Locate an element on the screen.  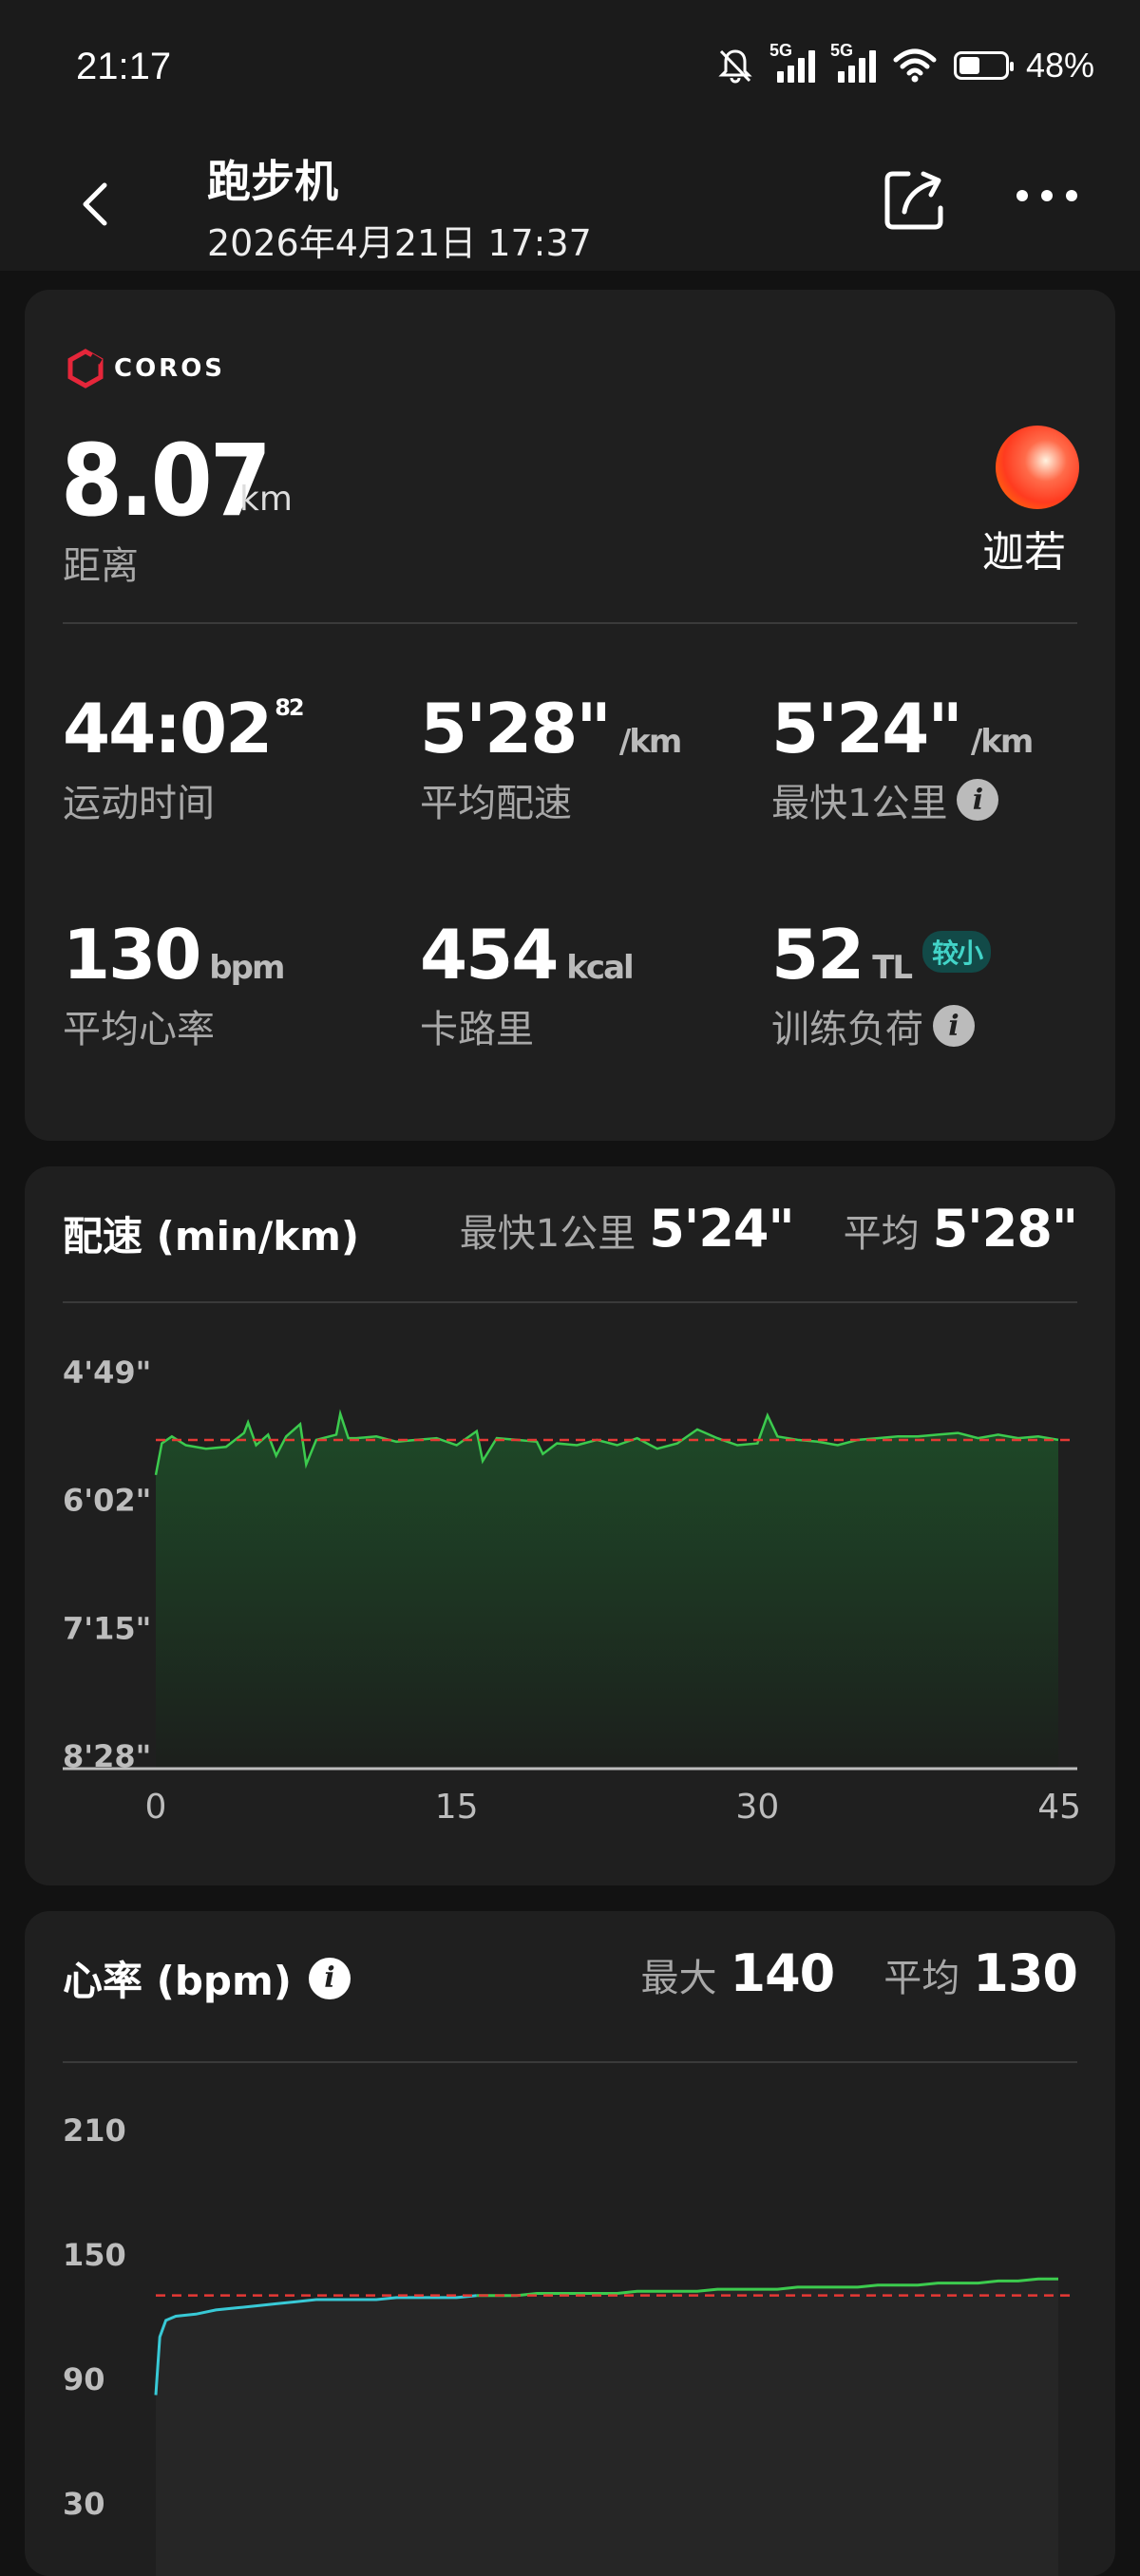
training-load-badge: 较小 is located at coordinates (957, 952).